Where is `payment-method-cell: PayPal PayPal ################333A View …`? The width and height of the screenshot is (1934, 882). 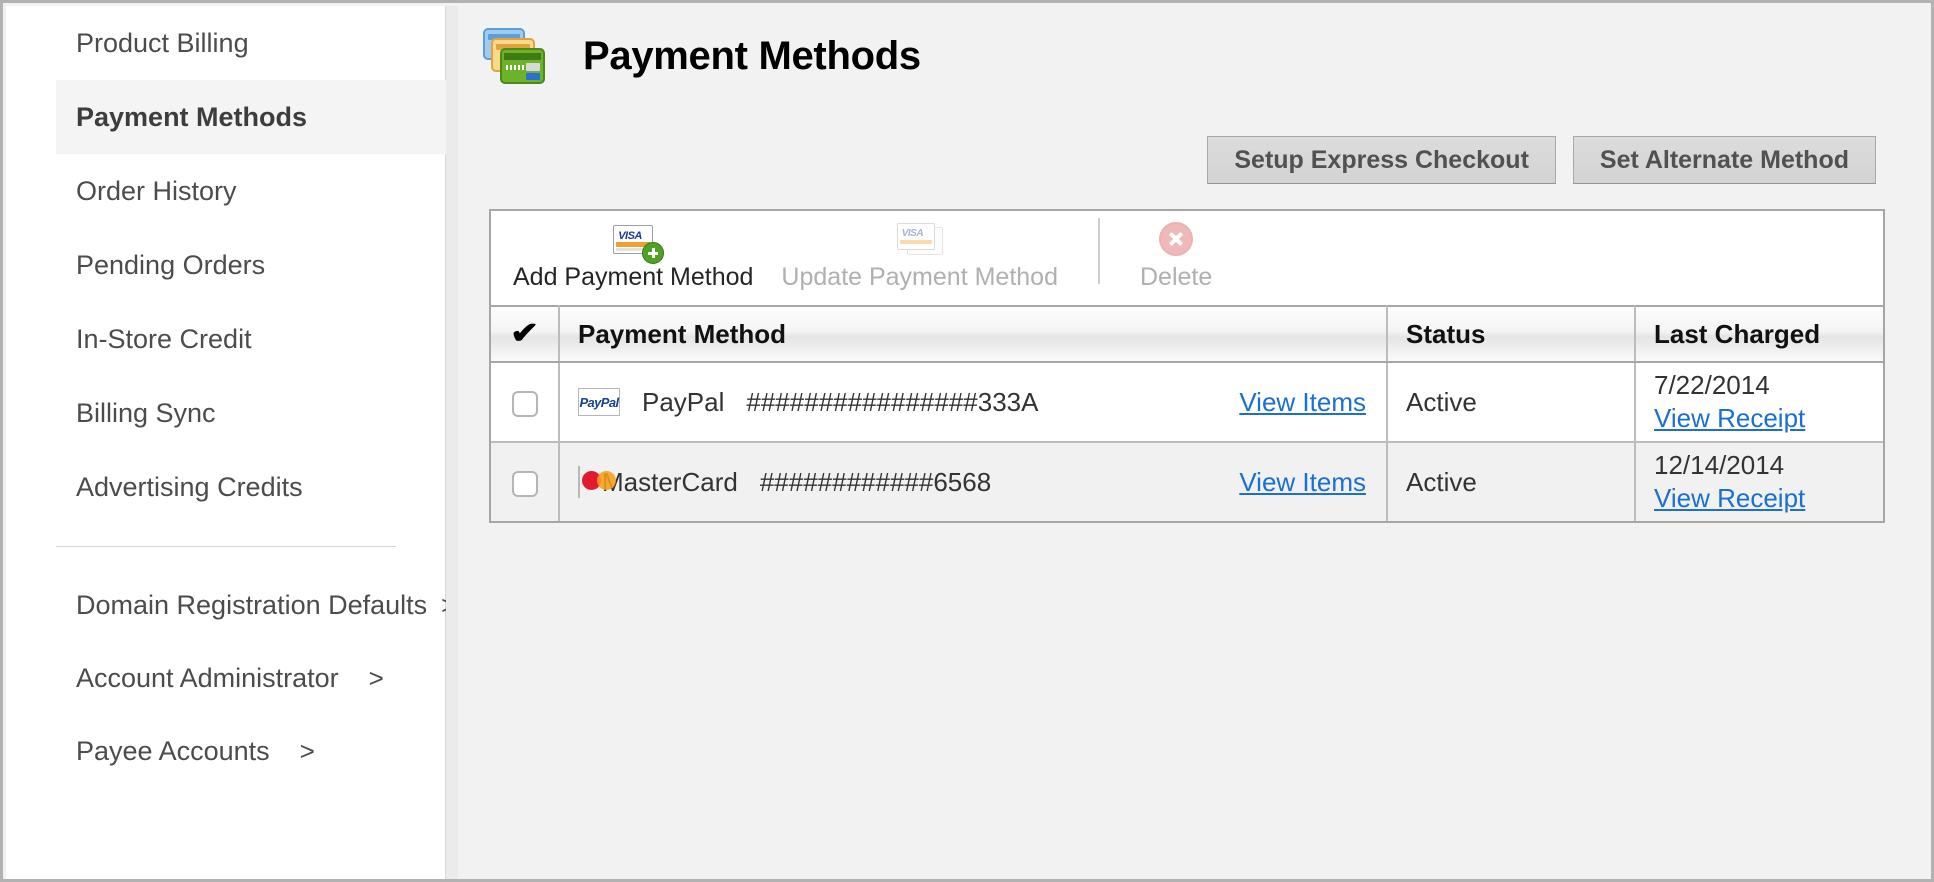
payment-method-cell: PayPal PayPal ################333A View … is located at coordinates (973, 402).